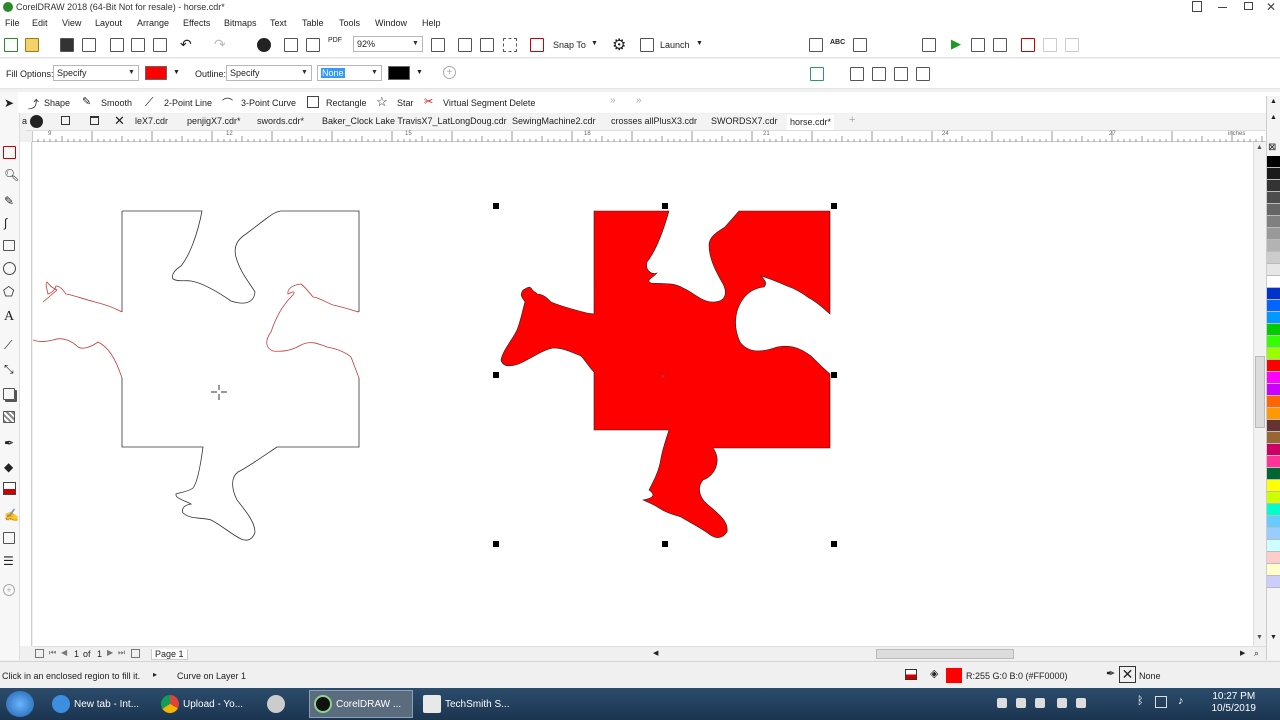  I want to click on docker-close-icon: ✕, so click(119, 121).